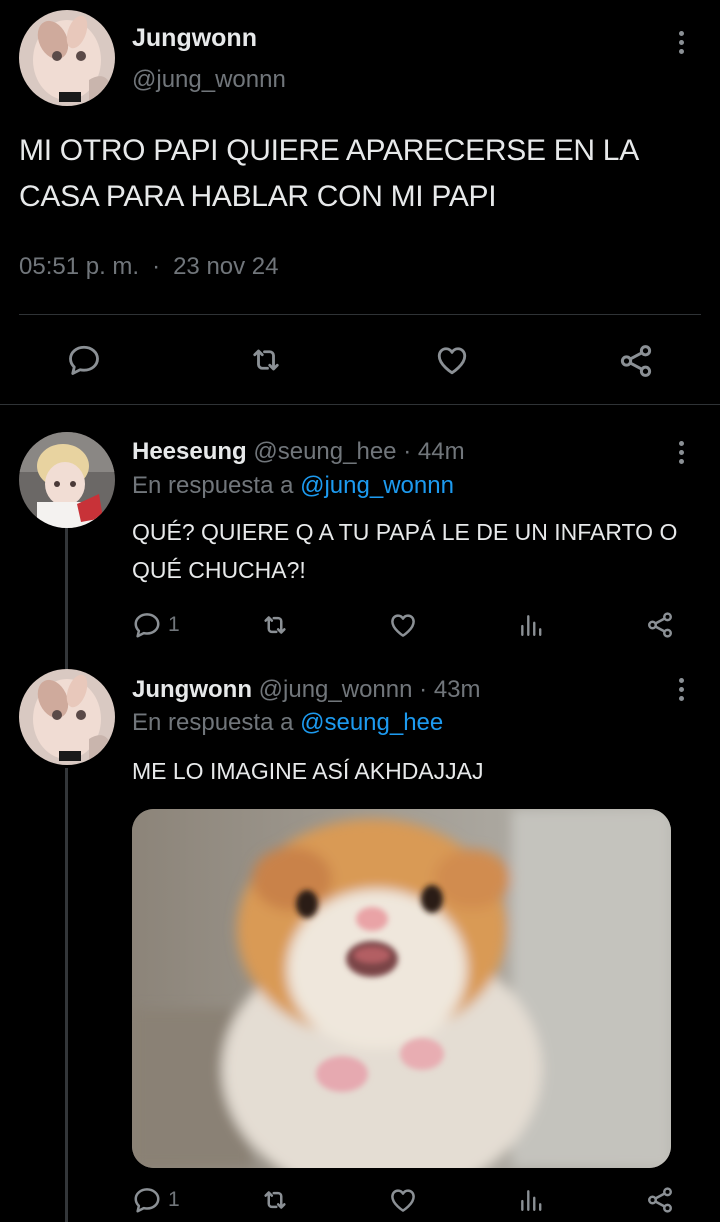 The width and height of the screenshot is (720, 1222). I want to click on reply-text: ME LO IMAGINE ASÍ AKHDAJJAJ, so click(308, 771).